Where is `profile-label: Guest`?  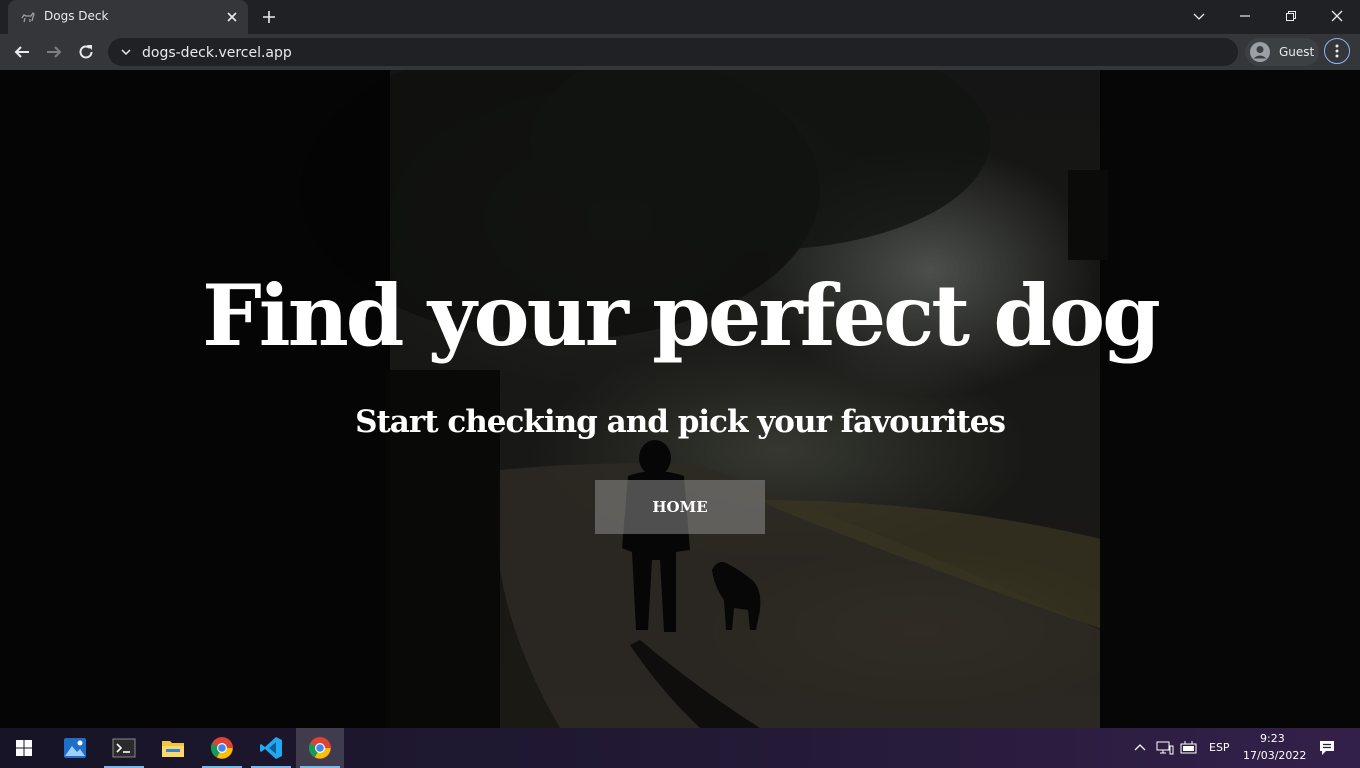
profile-label: Guest is located at coordinates (1297, 52).